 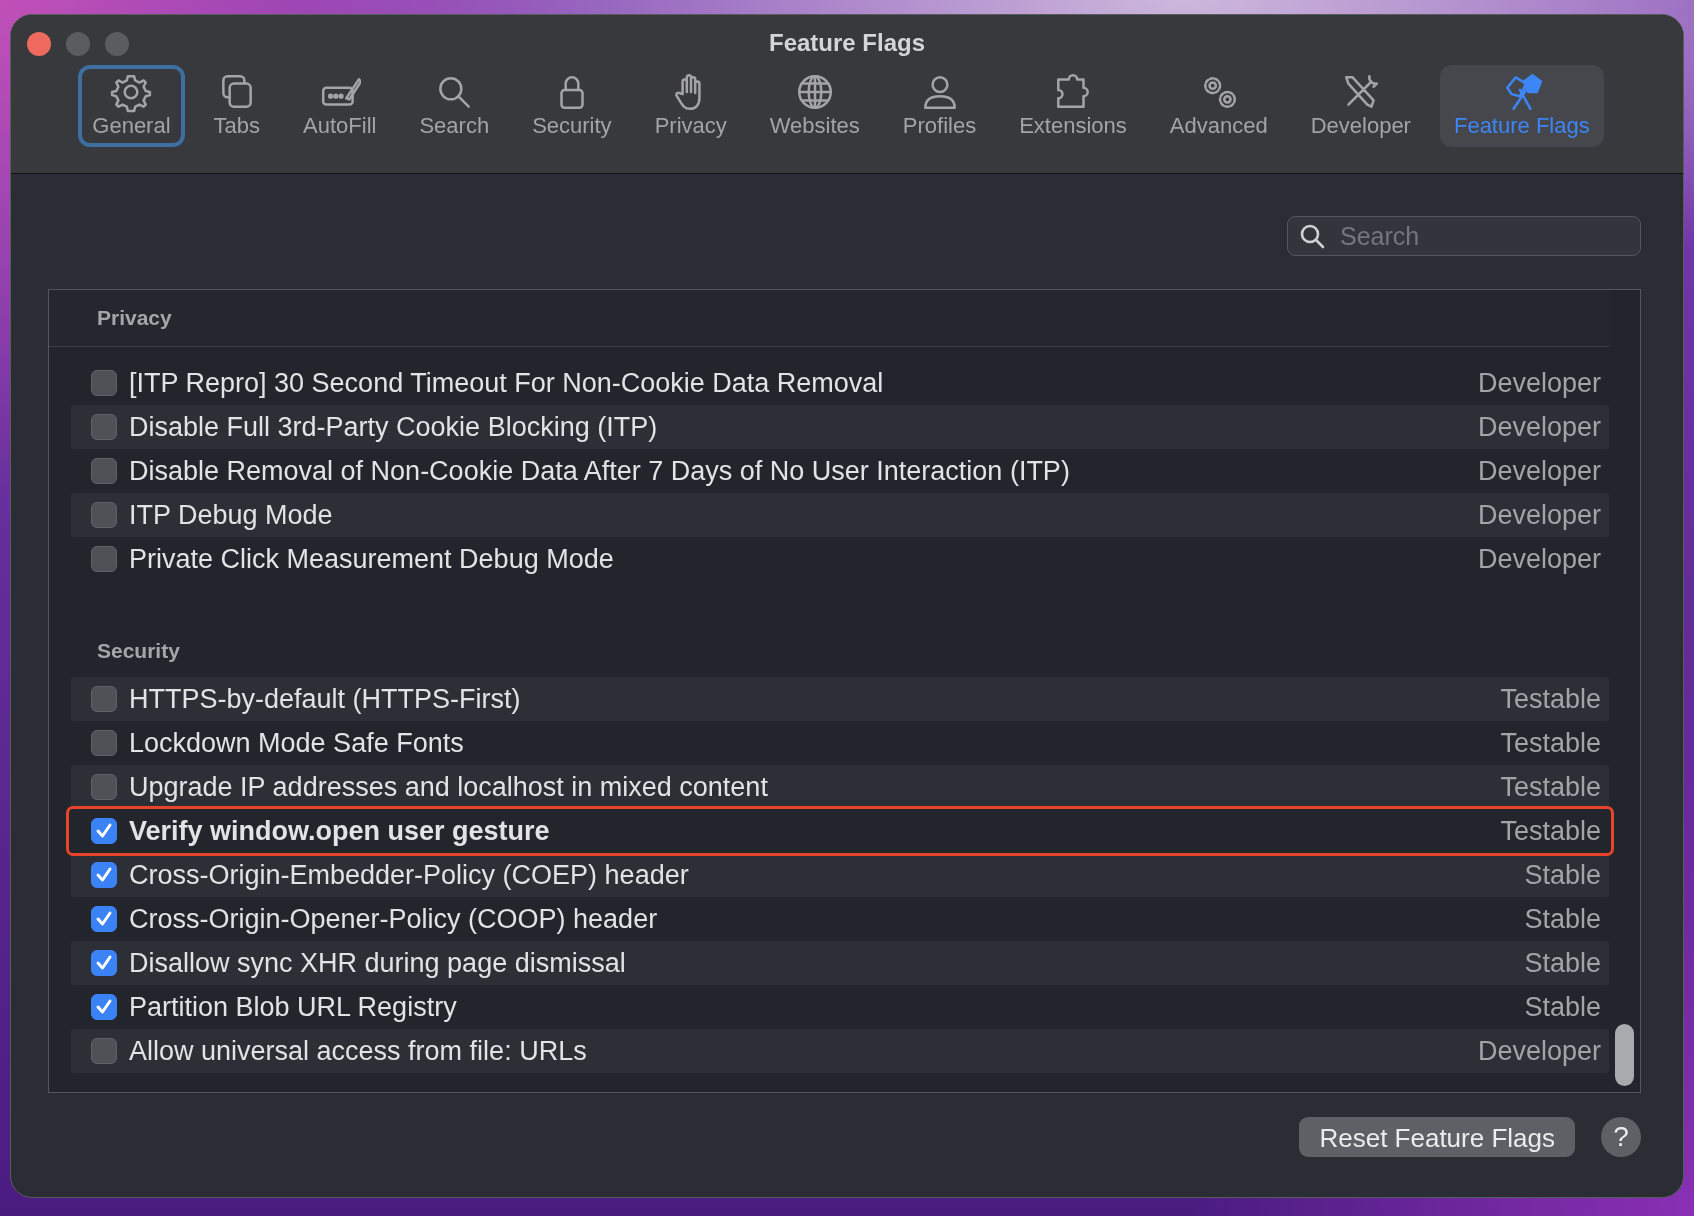 What do you see at coordinates (131, 106) in the screenshot?
I see `toolbar-tab: General` at bounding box center [131, 106].